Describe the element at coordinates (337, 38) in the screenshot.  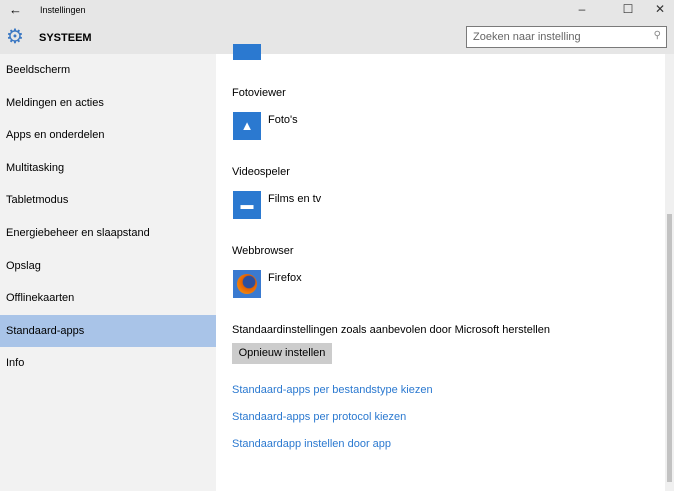
I see `header: ⚙ SYSTEEM Zoeken naar instelling ⚲` at that location.